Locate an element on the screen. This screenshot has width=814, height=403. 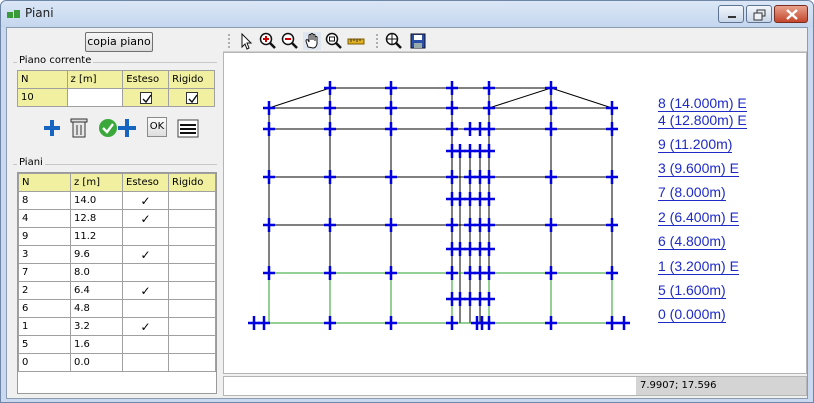
restore-button is located at coordinates (759, 14).